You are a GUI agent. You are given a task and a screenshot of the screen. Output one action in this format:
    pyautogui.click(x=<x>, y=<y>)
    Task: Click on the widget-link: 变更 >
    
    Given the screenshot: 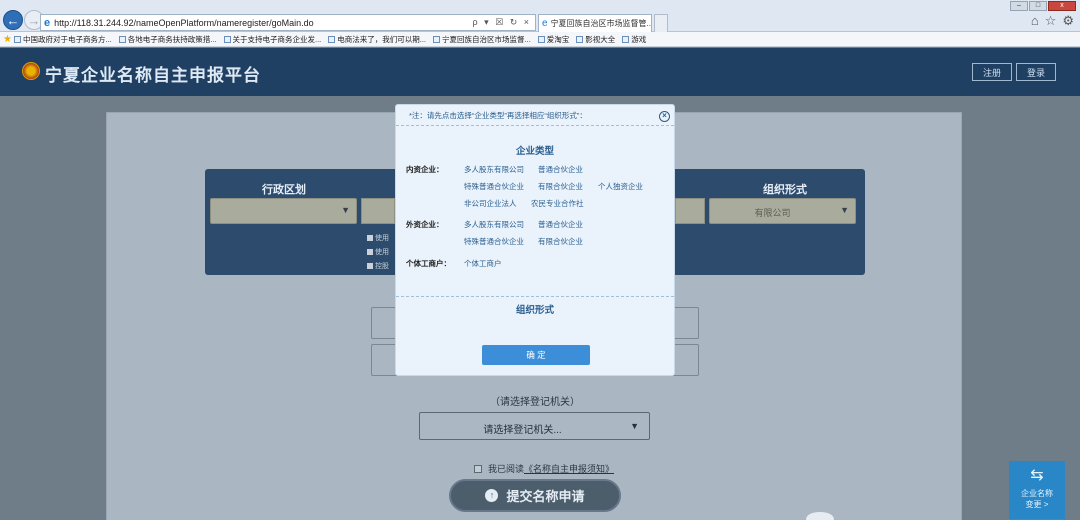 What is the action you would take?
    pyautogui.click(x=1037, y=504)
    